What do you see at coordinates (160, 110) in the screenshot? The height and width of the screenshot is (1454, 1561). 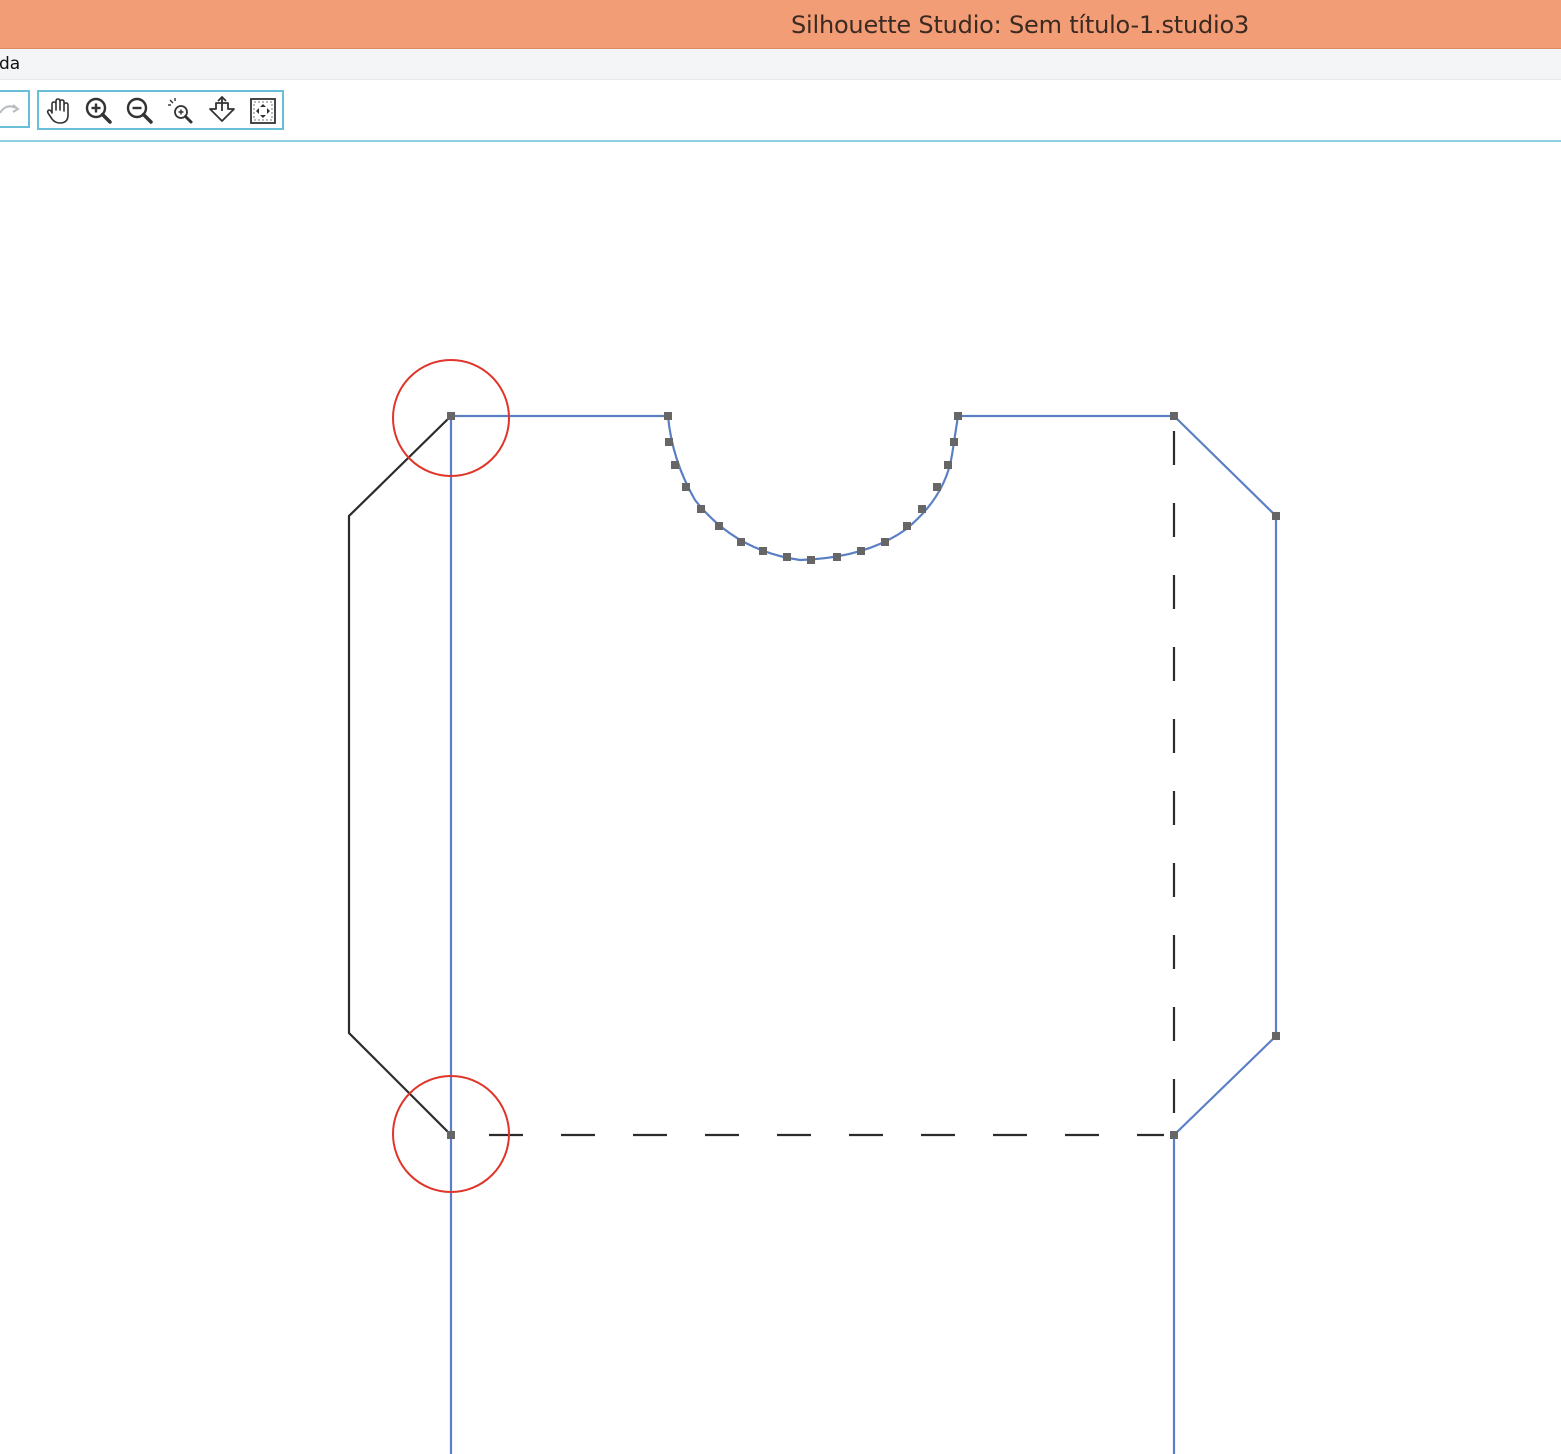 I see `view-tools-group` at bounding box center [160, 110].